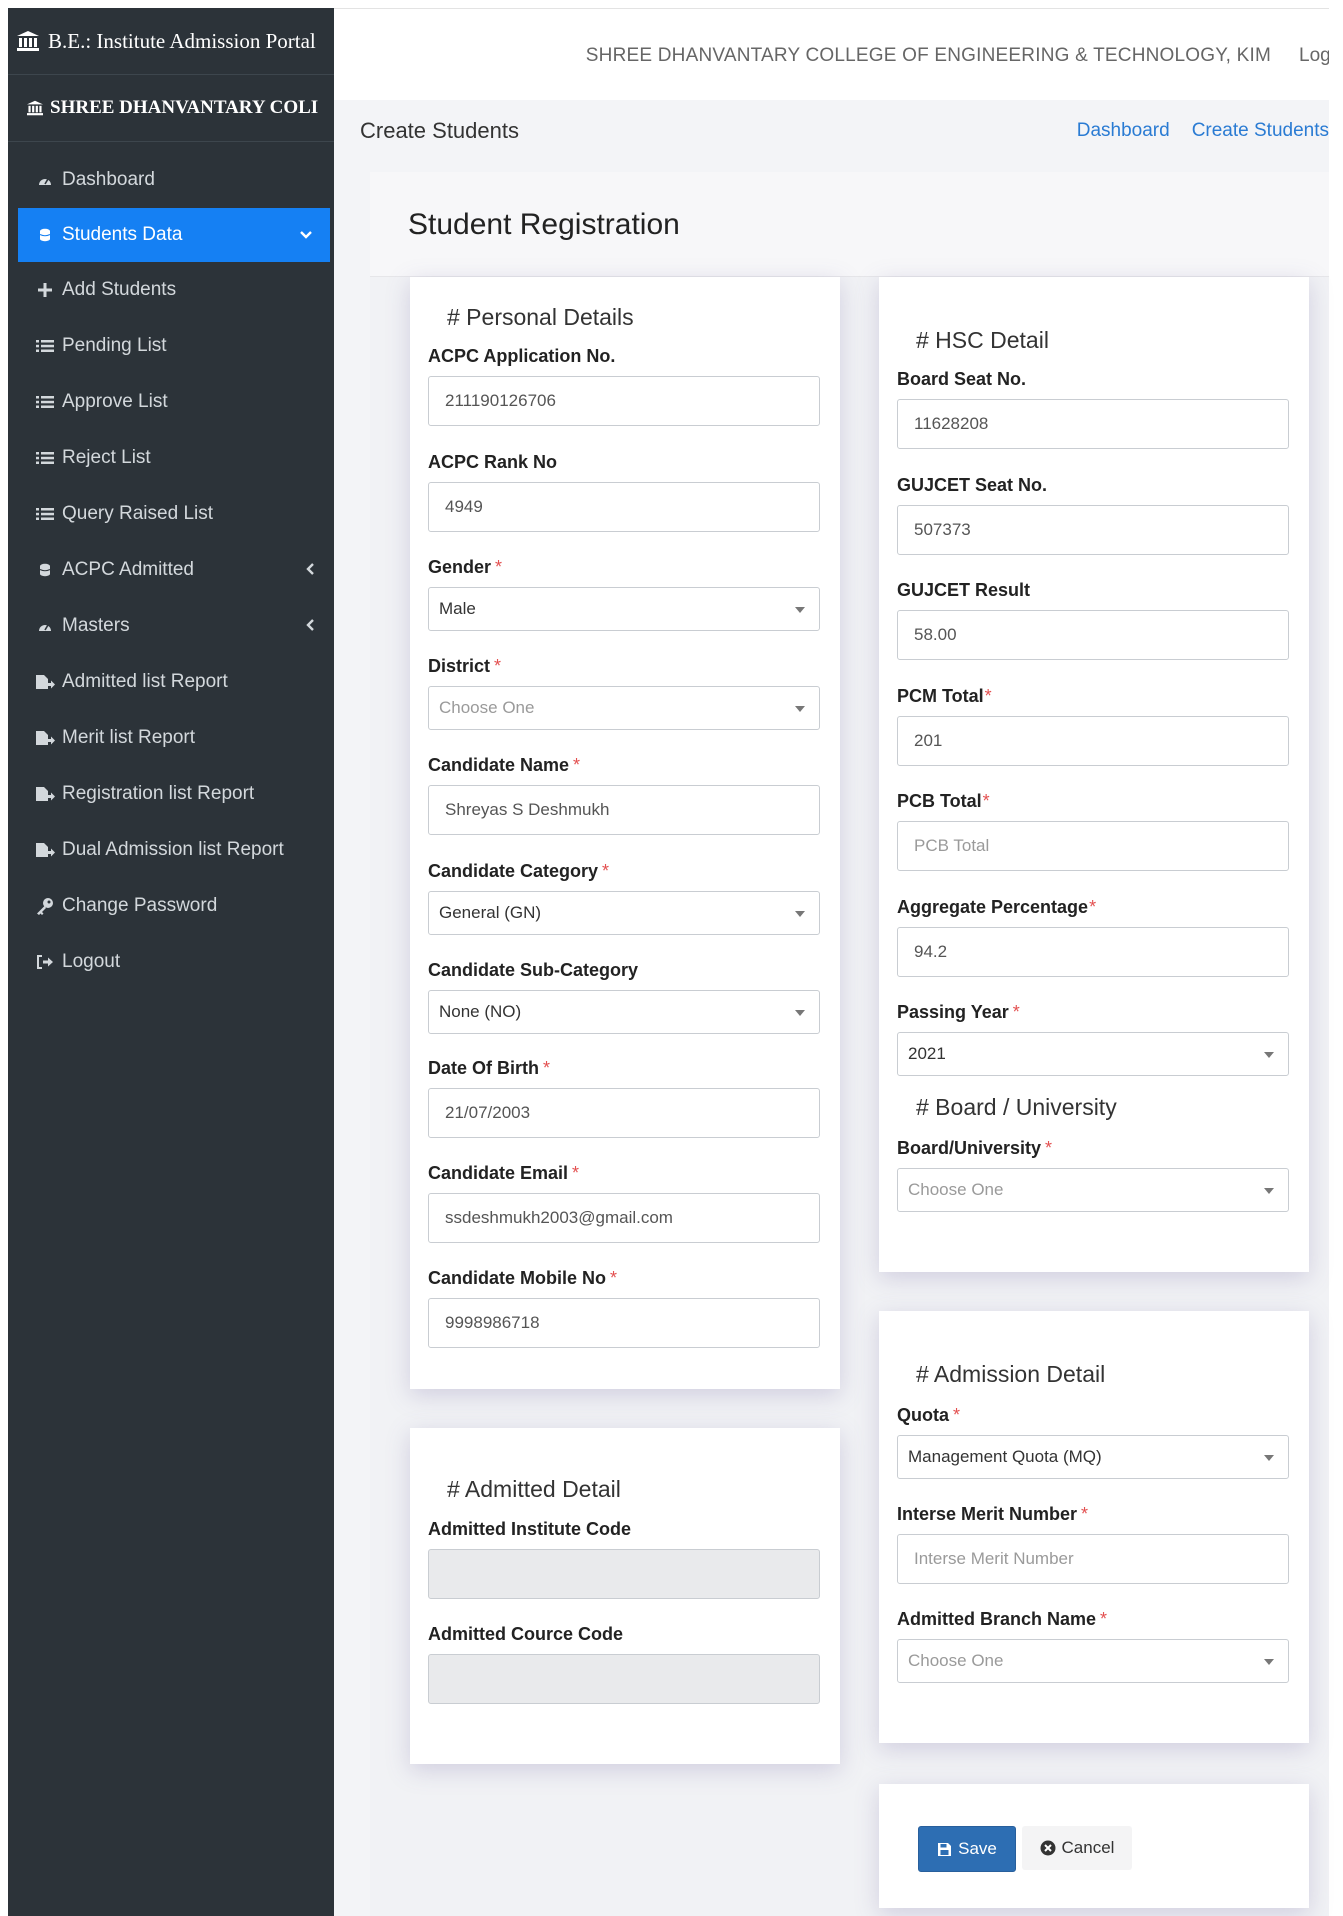 This screenshot has height=1916, width=1343. What do you see at coordinates (460, 567) in the screenshot?
I see `gender-label-text: Gender` at bounding box center [460, 567].